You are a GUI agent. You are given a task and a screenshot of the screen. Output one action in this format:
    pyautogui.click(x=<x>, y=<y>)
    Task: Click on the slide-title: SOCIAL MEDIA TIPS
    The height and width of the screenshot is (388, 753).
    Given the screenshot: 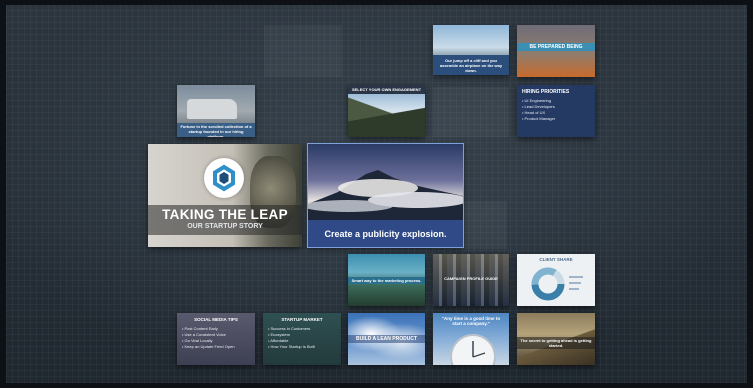 What is the action you would take?
    pyautogui.click(x=216, y=319)
    